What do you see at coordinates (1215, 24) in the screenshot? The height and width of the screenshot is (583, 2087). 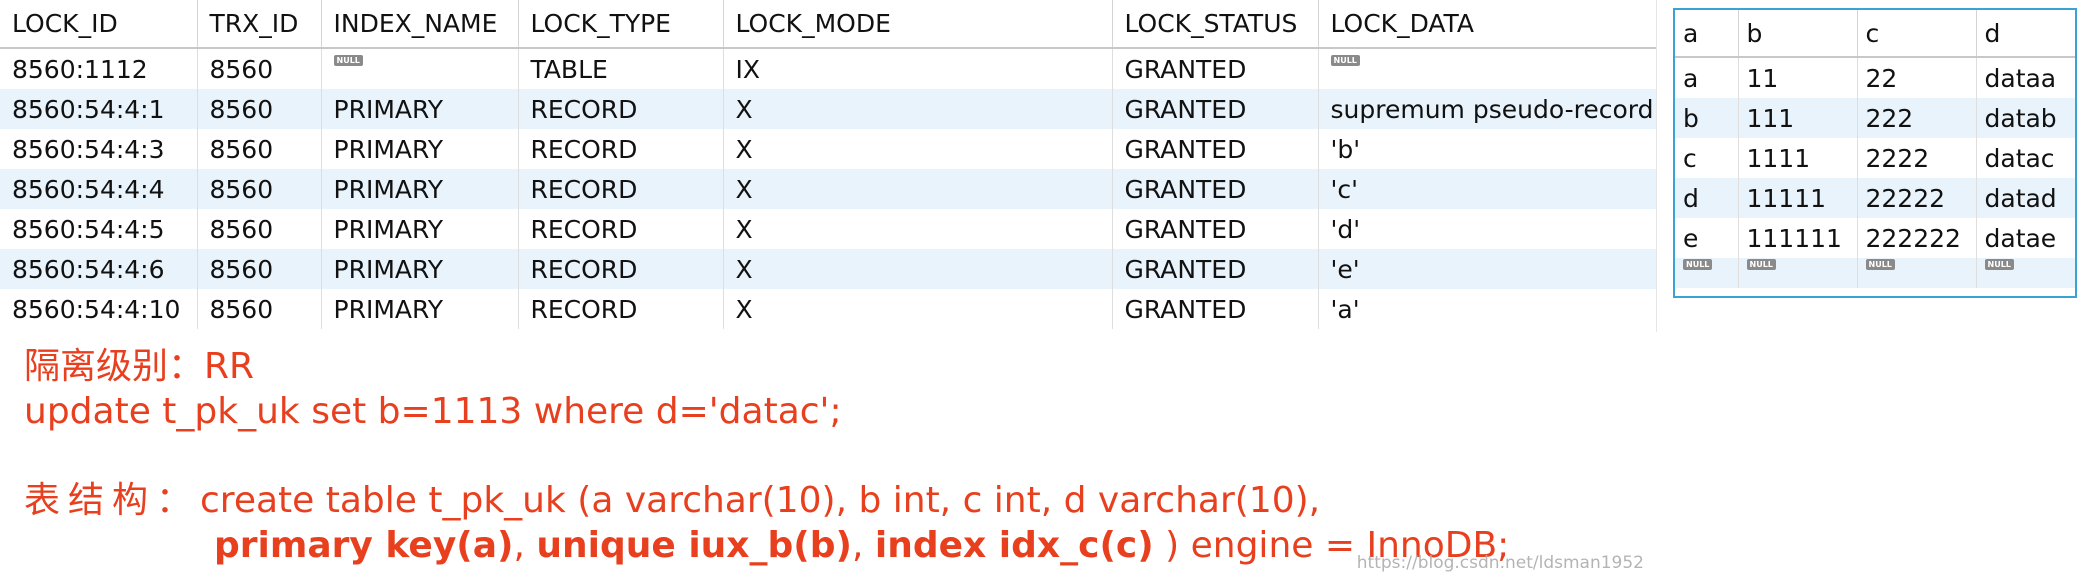 I see `locks_grid-column-header-lock-status: LOCK_STATUS` at bounding box center [1215, 24].